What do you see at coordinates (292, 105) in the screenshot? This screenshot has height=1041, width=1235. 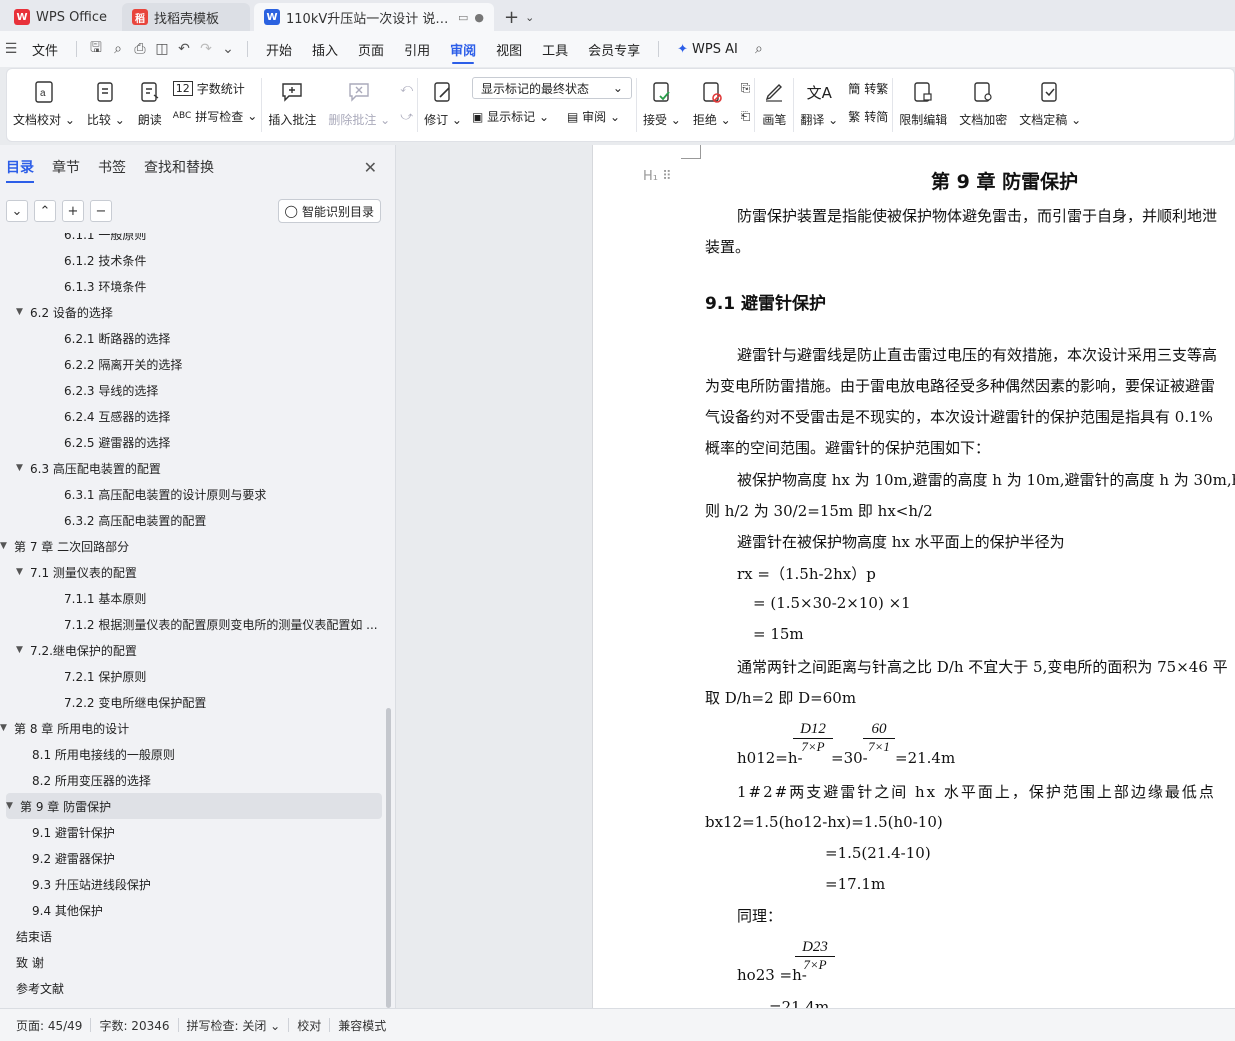 I see `insert-comment-button: 插入批注` at bounding box center [292, 105].